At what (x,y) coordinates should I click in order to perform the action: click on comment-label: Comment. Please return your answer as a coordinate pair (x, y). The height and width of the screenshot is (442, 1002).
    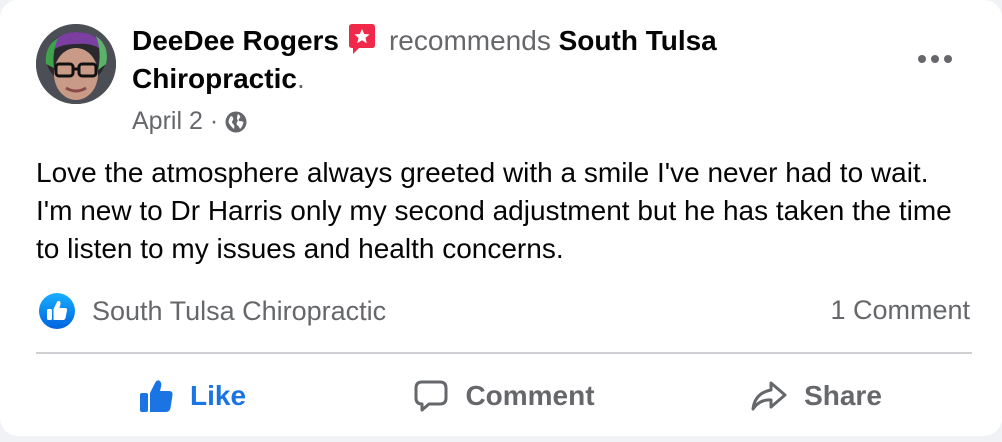
    Looking at the image, I should click on (530, 395).